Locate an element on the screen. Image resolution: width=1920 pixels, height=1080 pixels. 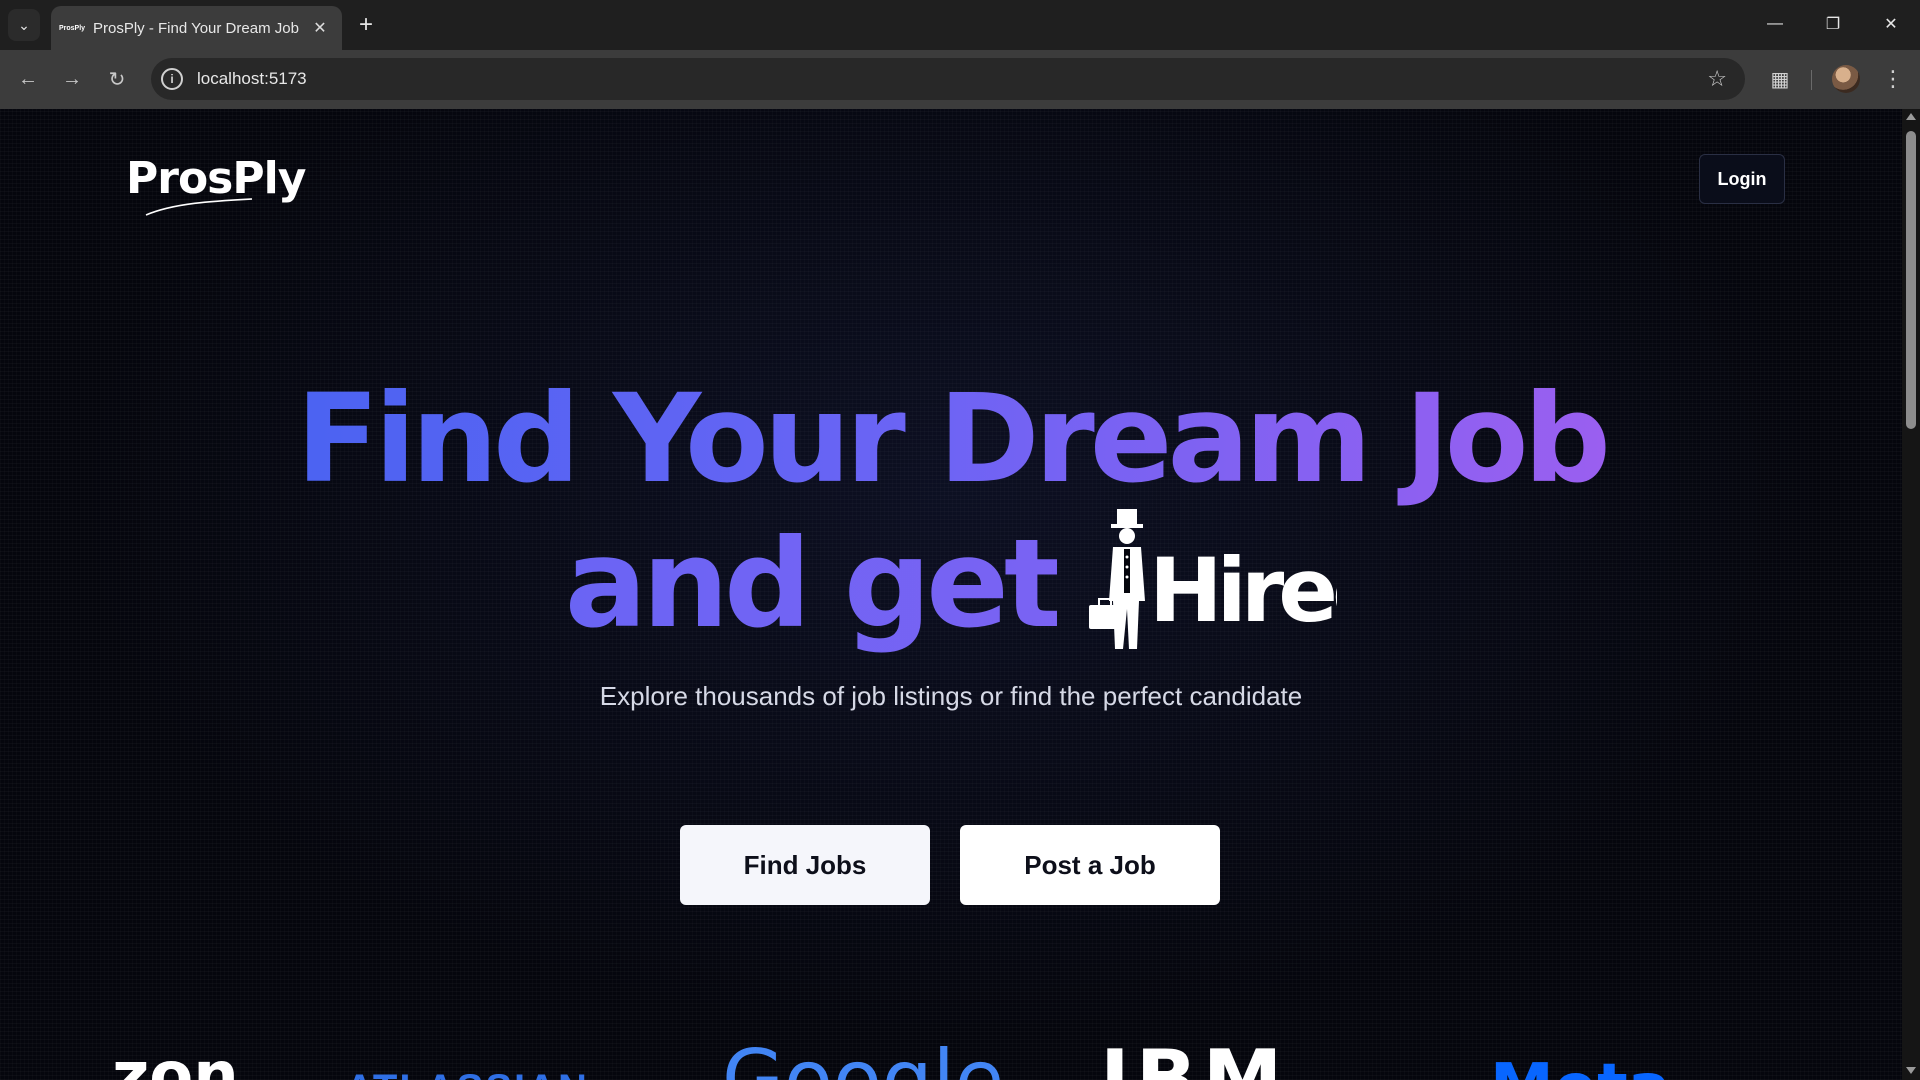
new-tab-plus-icon: + is located at coordinates (366, 26).